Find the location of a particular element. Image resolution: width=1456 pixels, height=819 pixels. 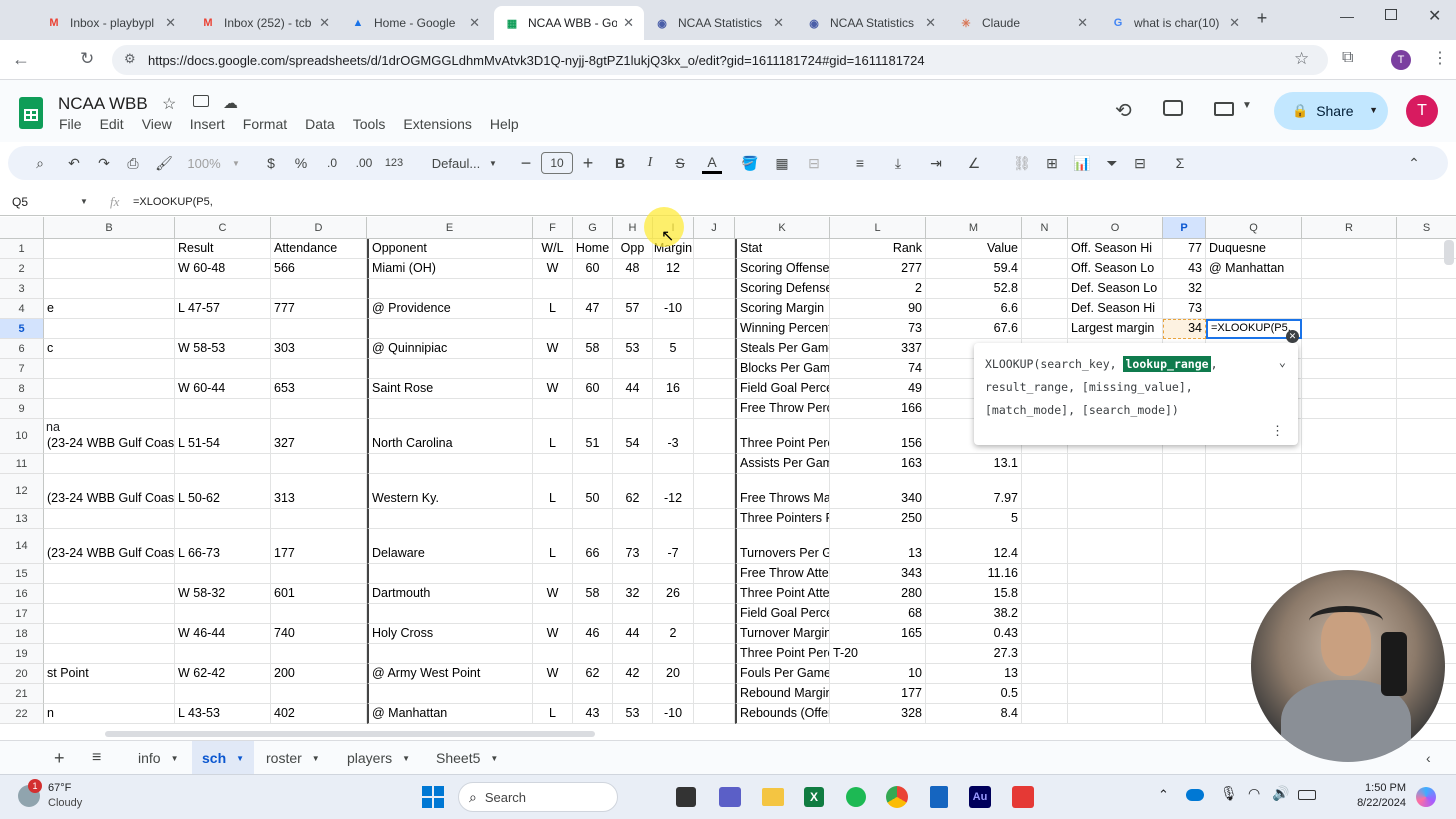

cell-s13 is located at coordinates (1426, 519).